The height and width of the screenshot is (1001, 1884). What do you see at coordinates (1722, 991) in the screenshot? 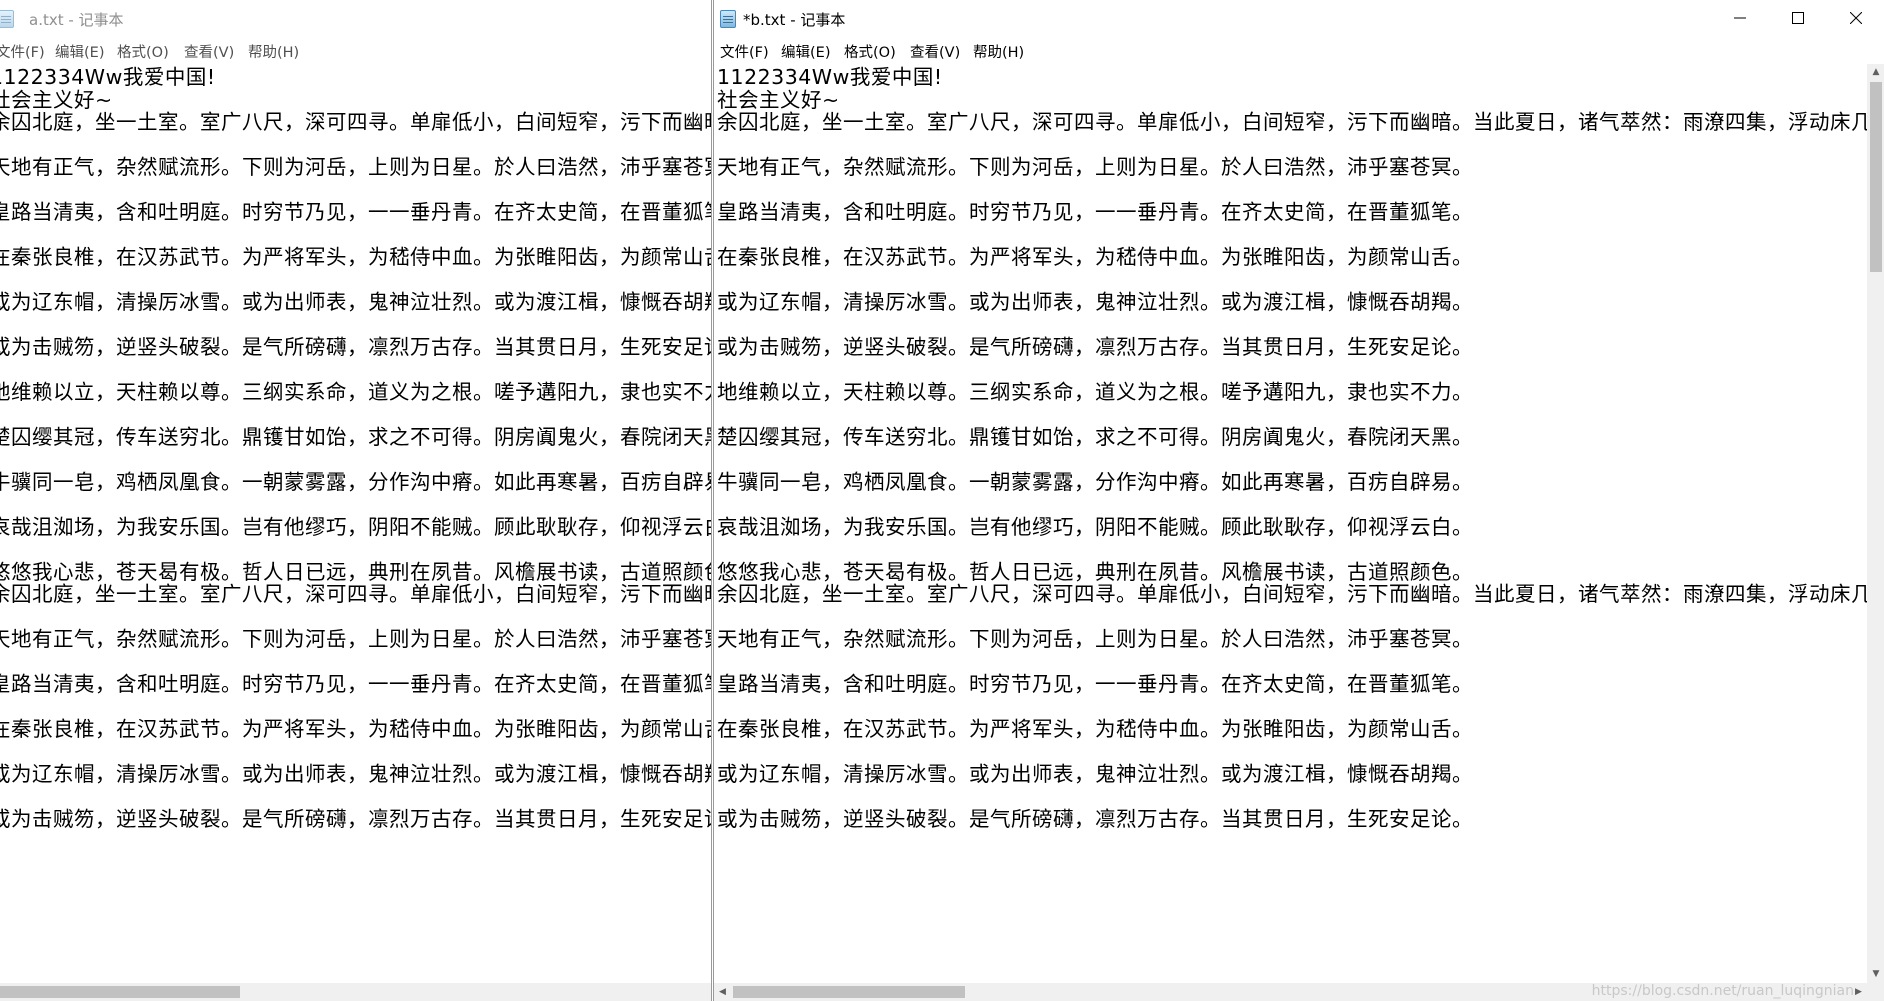
I see `watermark-text: https://blog.csdn.net/ruan_luqingnian` at bounding box center [1722, 991].